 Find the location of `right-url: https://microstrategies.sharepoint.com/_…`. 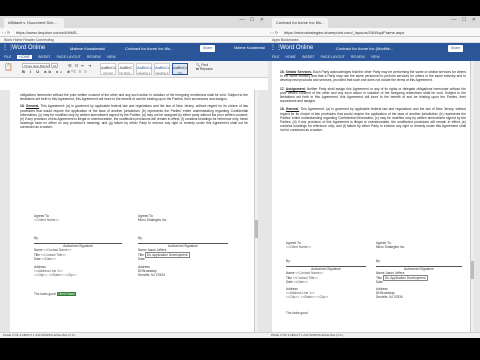

right-url: https://microstrategies.sharepoint.com/_… is located at coordinates (344, 32).